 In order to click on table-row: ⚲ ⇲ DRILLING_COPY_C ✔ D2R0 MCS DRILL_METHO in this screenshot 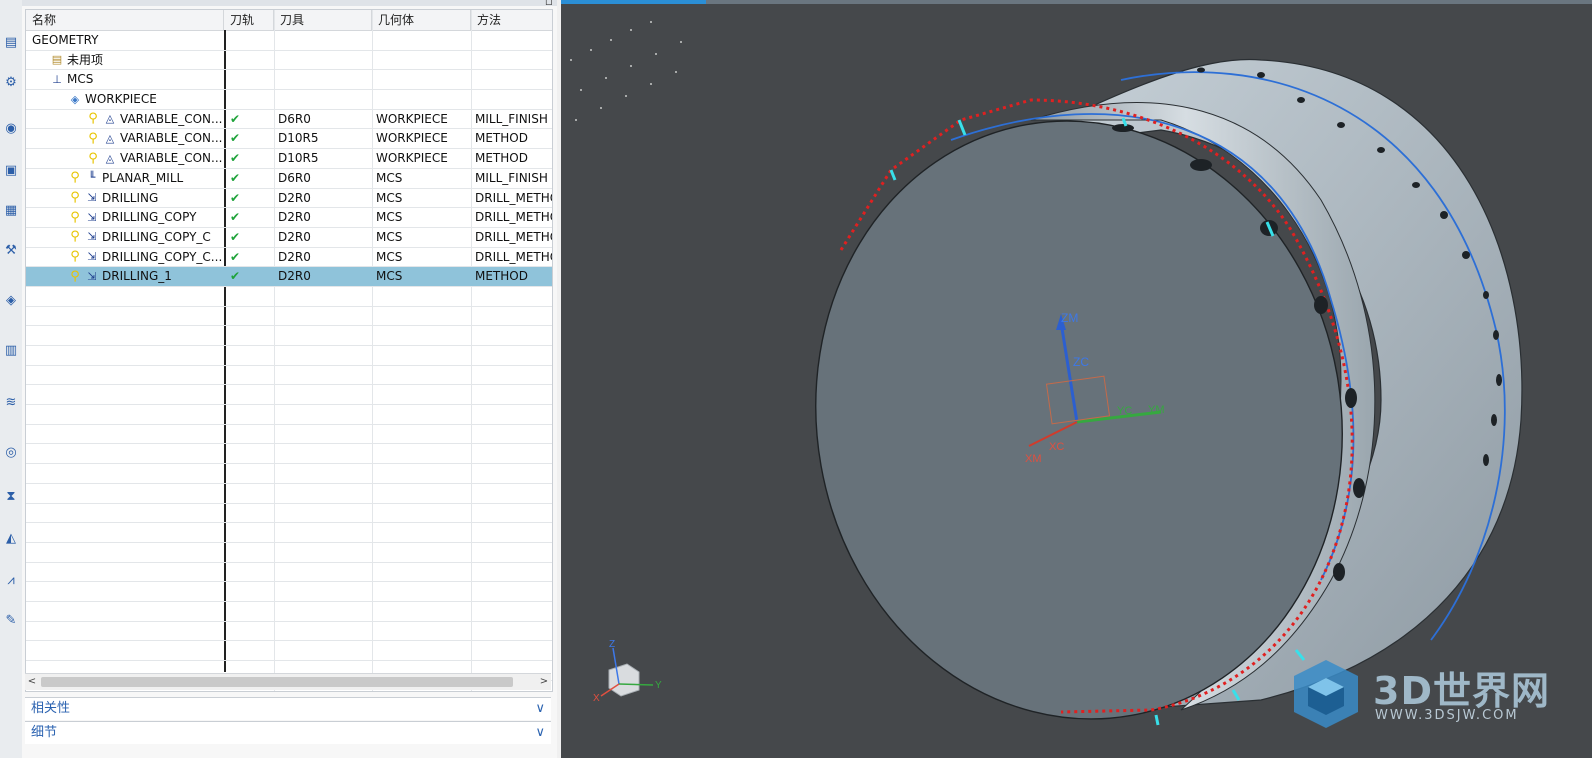, I will do `click(289, 238)`.